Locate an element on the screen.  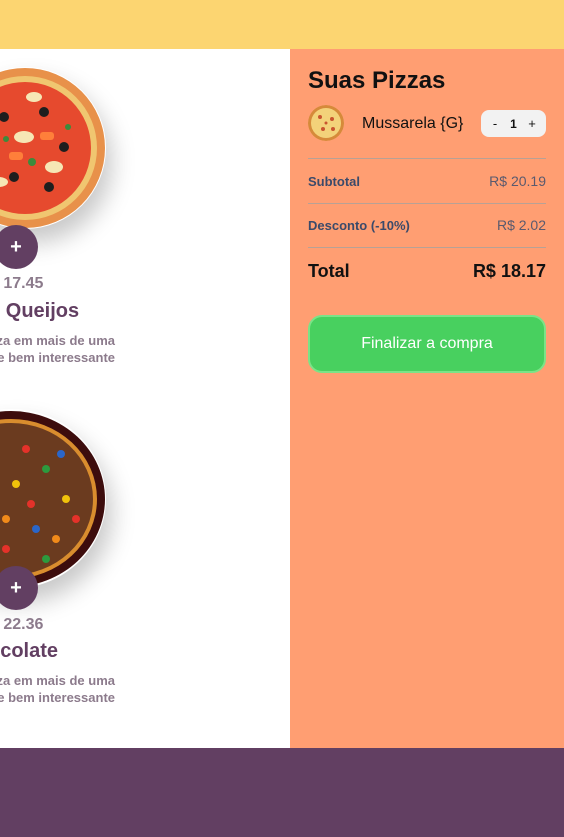
pizza-price: $ 17.45 is located at coordinates (22, 283).